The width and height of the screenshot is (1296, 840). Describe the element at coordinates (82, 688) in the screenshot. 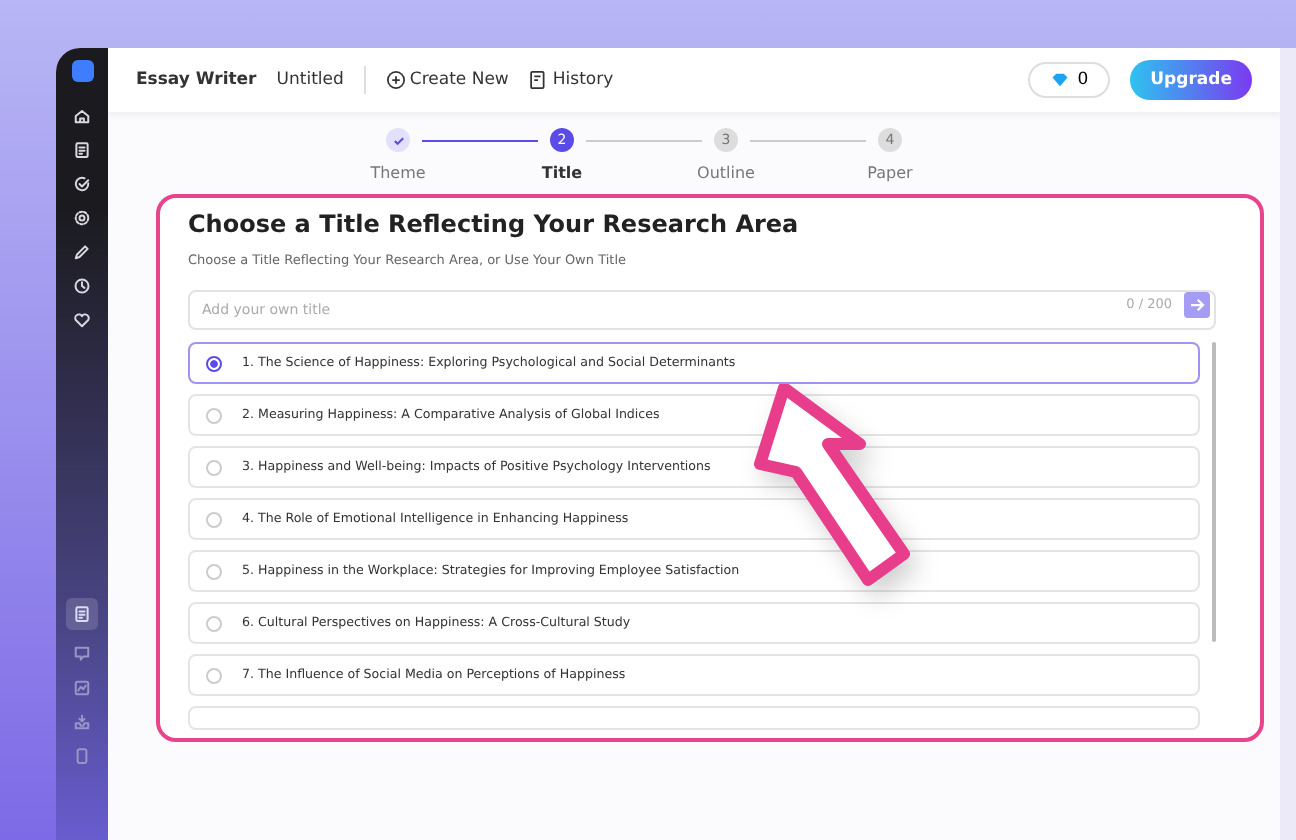

I see `chart-icon` at that location.